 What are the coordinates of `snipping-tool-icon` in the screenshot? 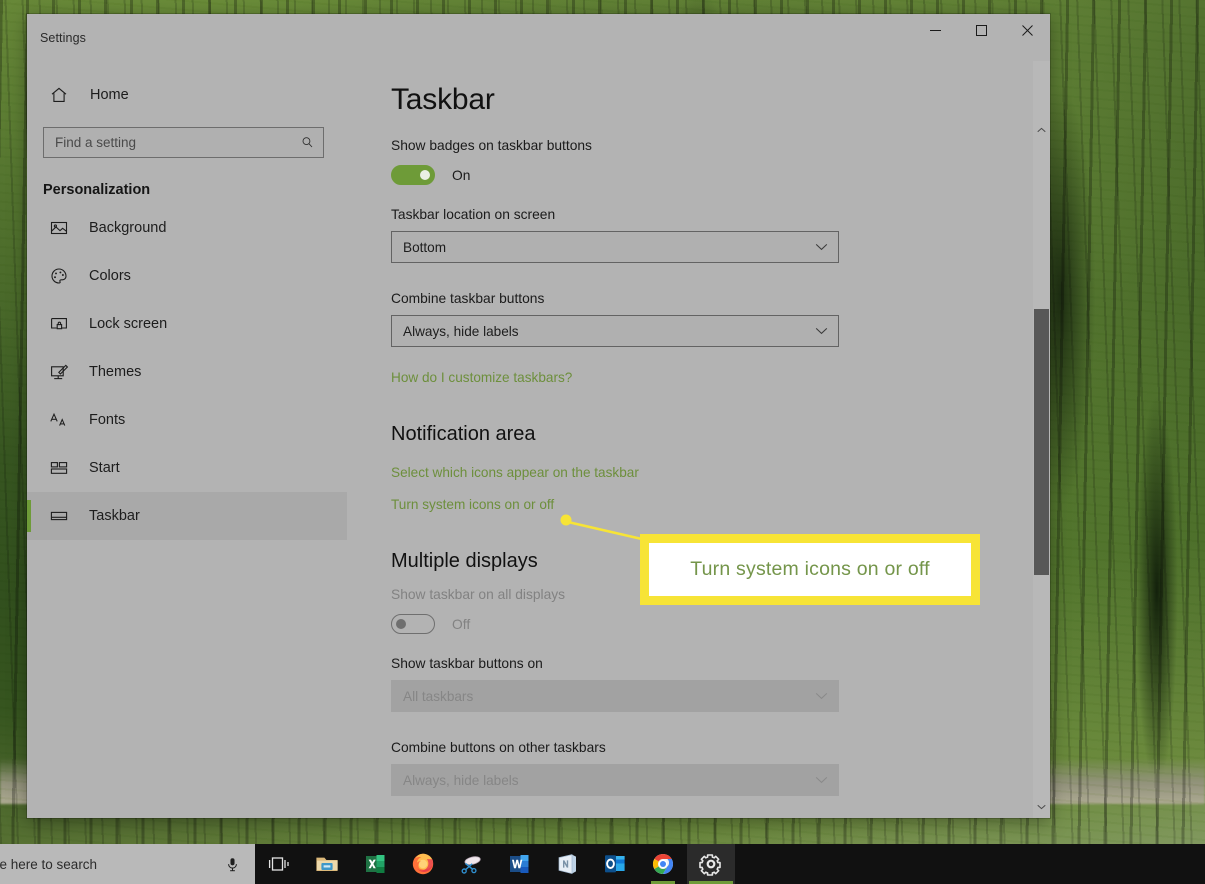 It's located at (471, 865).